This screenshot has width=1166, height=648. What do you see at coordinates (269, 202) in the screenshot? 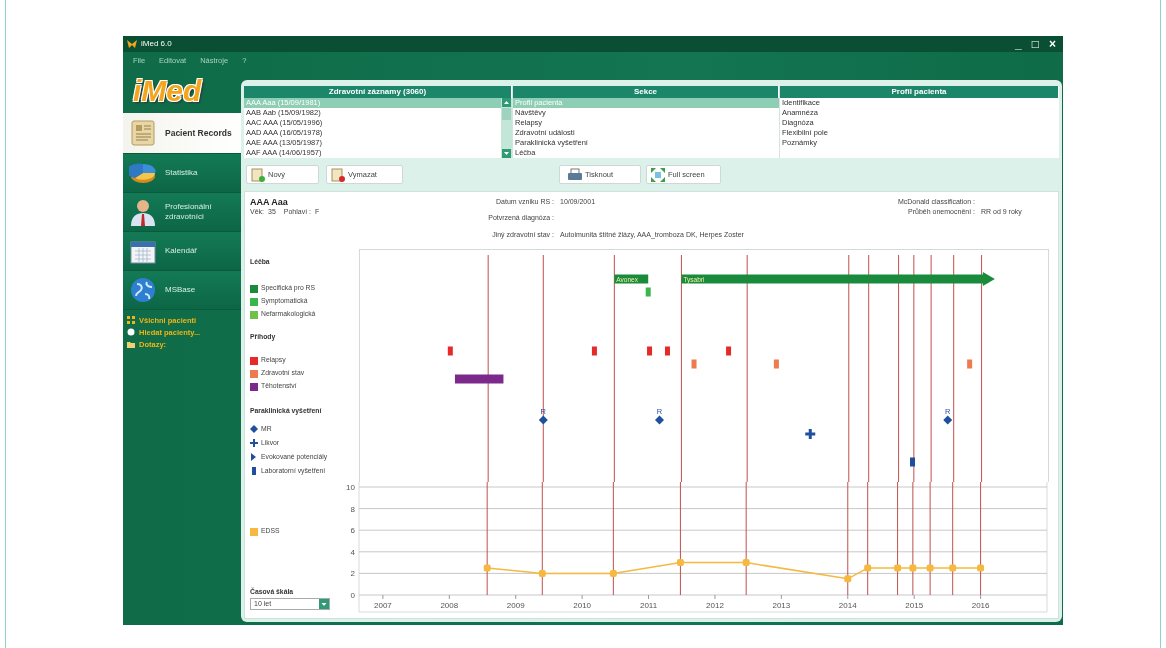
I see `patient-name: AAA Aaa` at bounding box center [269, 202].